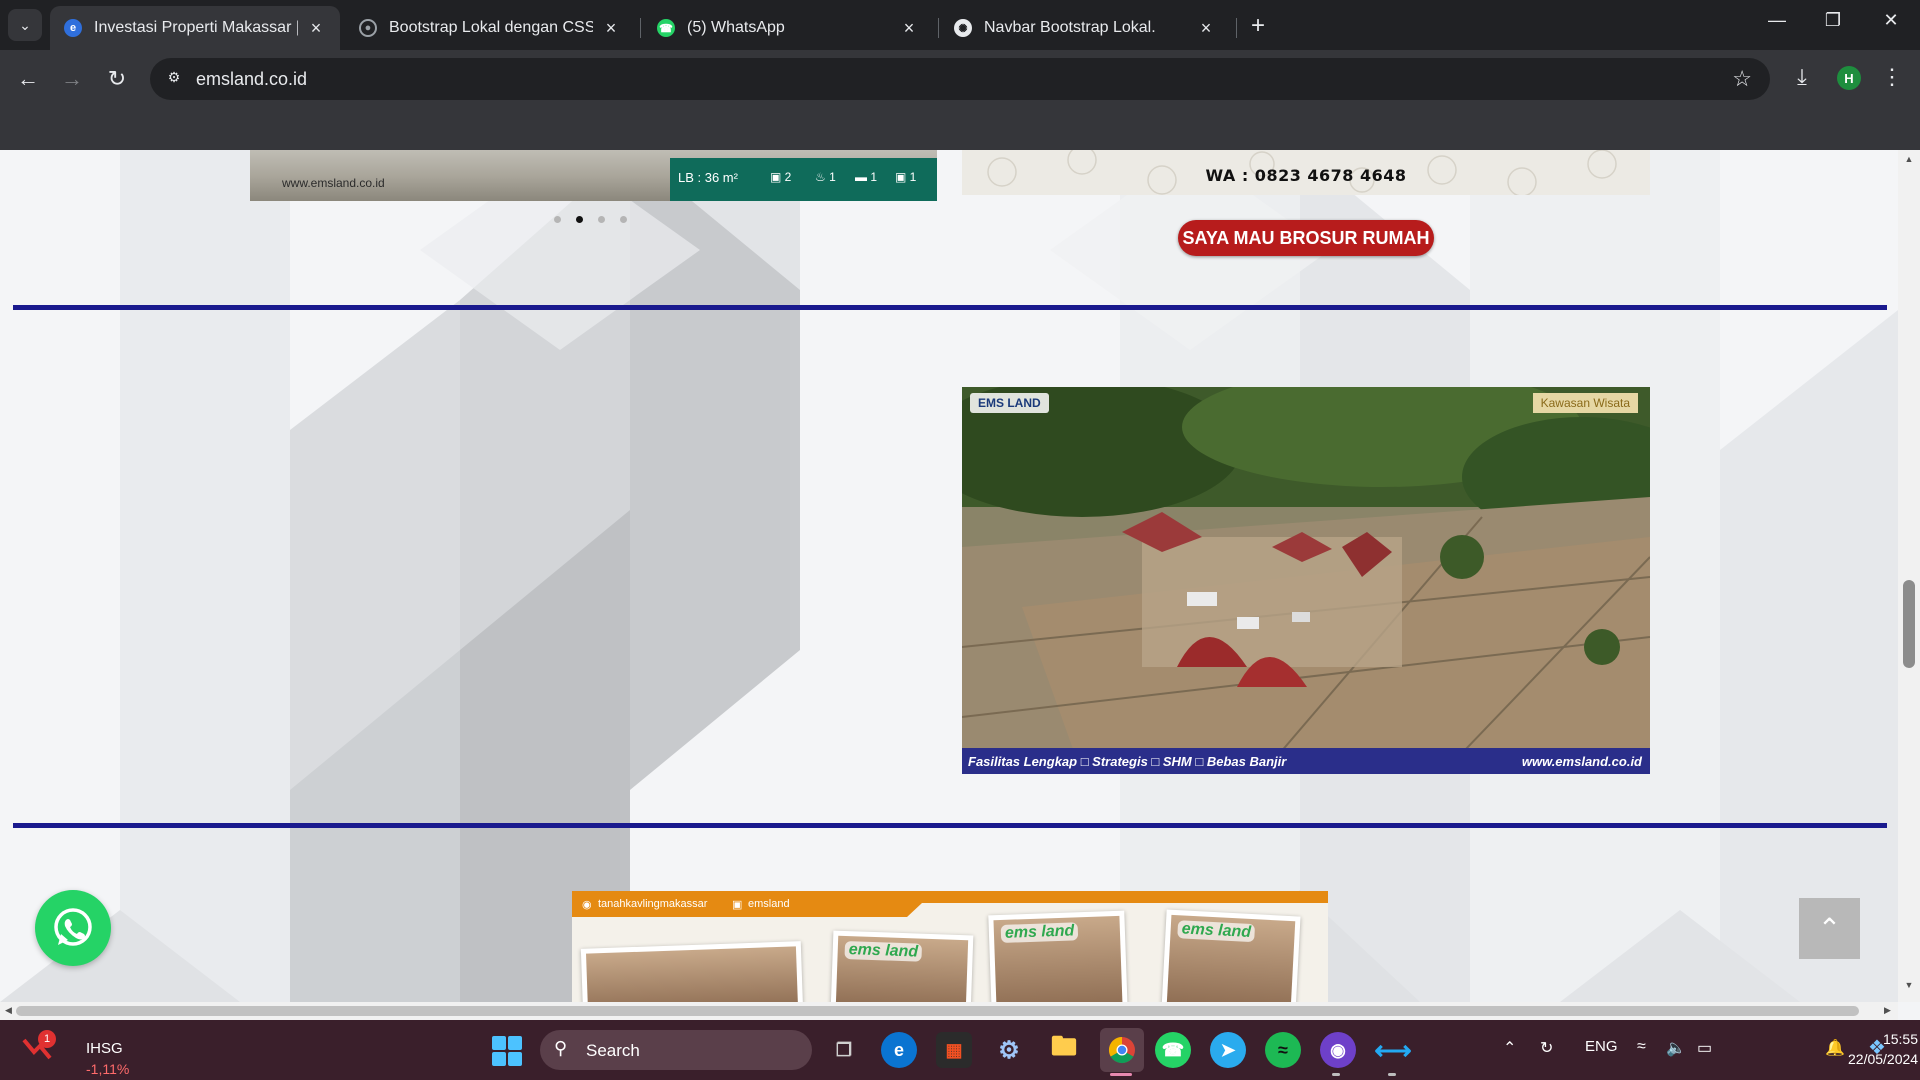 Image resolution: width=1920 pixels, height=1080 pixels. I want to click on instagram-handle: tanahkavlingmakassar, so click(653, 904).